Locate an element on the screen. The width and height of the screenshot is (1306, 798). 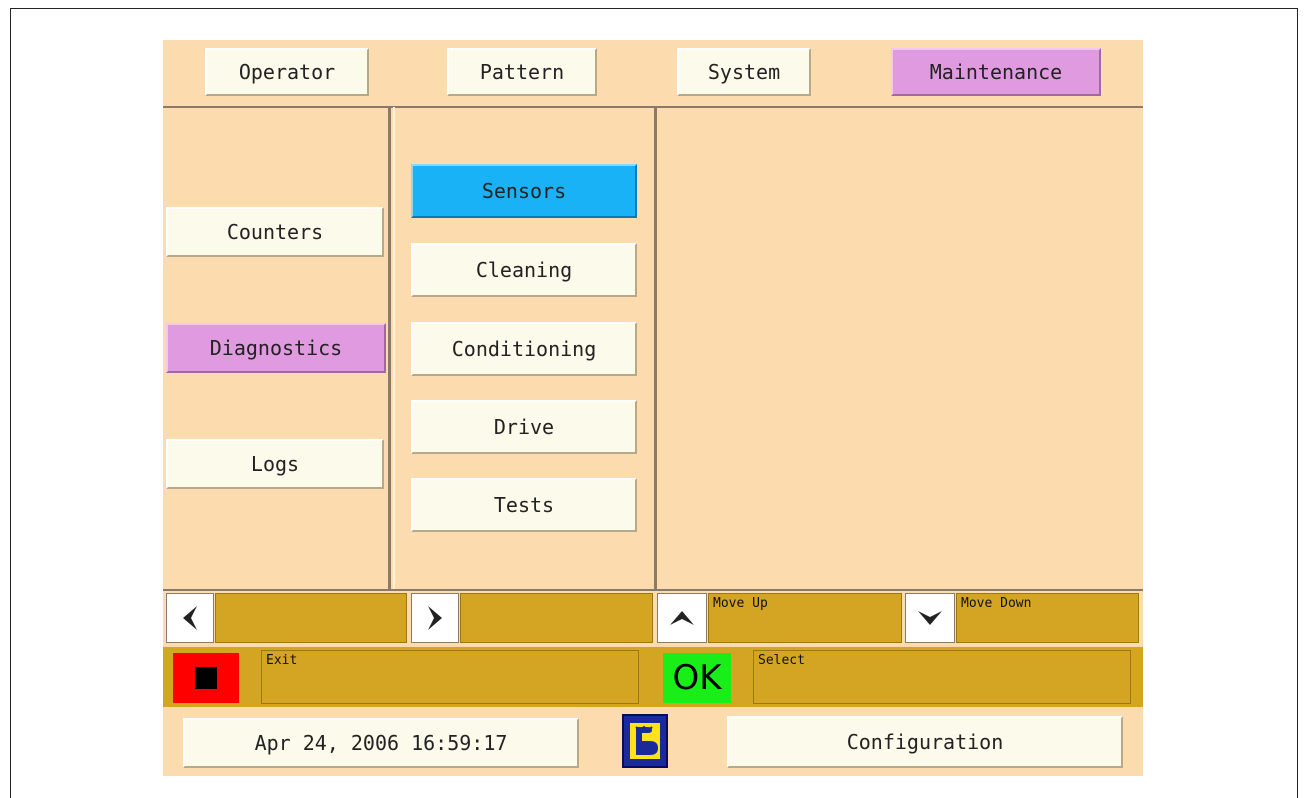
right-column-divider is located at coordinates (655, 348).